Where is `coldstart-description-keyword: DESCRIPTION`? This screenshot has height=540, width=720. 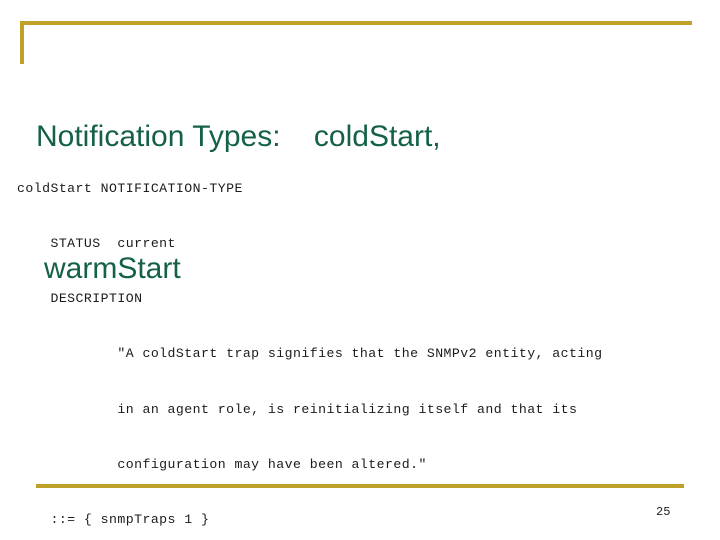
coldstart-description-keyword: DESCRIPTION is located at coordinates (80, 299).